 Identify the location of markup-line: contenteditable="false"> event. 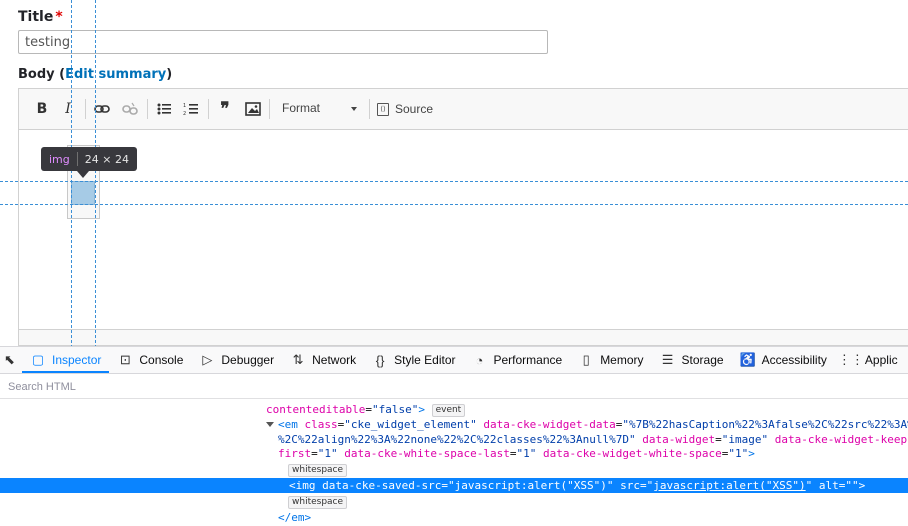
(454, 409).